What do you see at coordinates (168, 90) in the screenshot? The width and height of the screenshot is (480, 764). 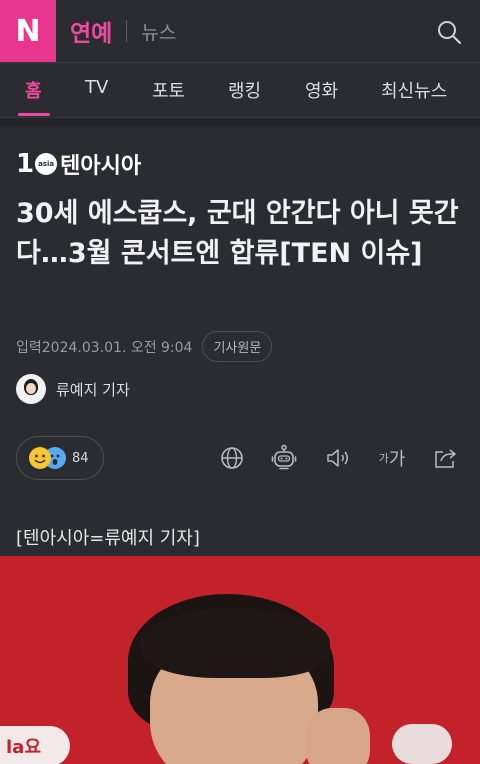 I see `tab-photo: 포토` at bounding box center [168, 90].